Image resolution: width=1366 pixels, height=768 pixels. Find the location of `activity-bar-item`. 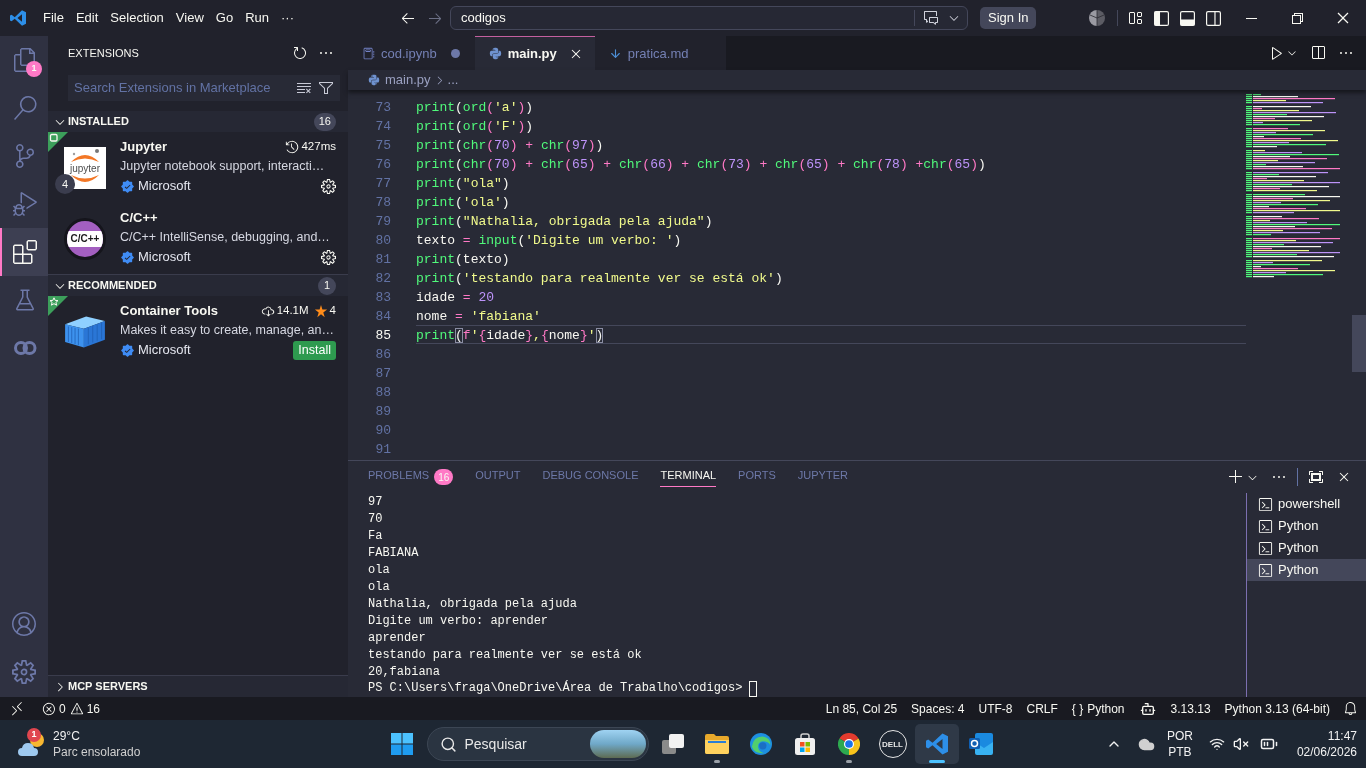

activity-bar-item is located at coordinates (24, 252).